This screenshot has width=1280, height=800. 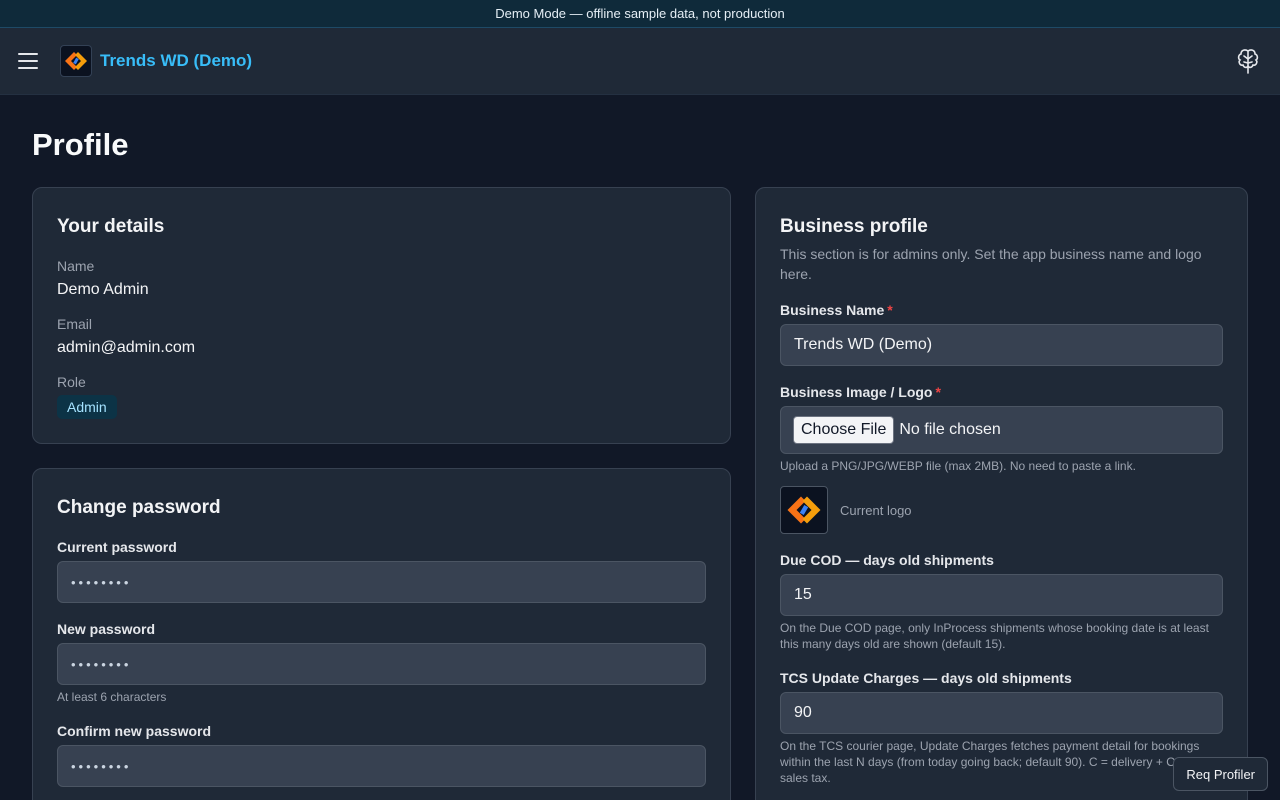 What do you see at coordinates (134, 731) in the screenshot?
I see `confirm-password-label: Confirm new password` at bounding box center [134, 731].